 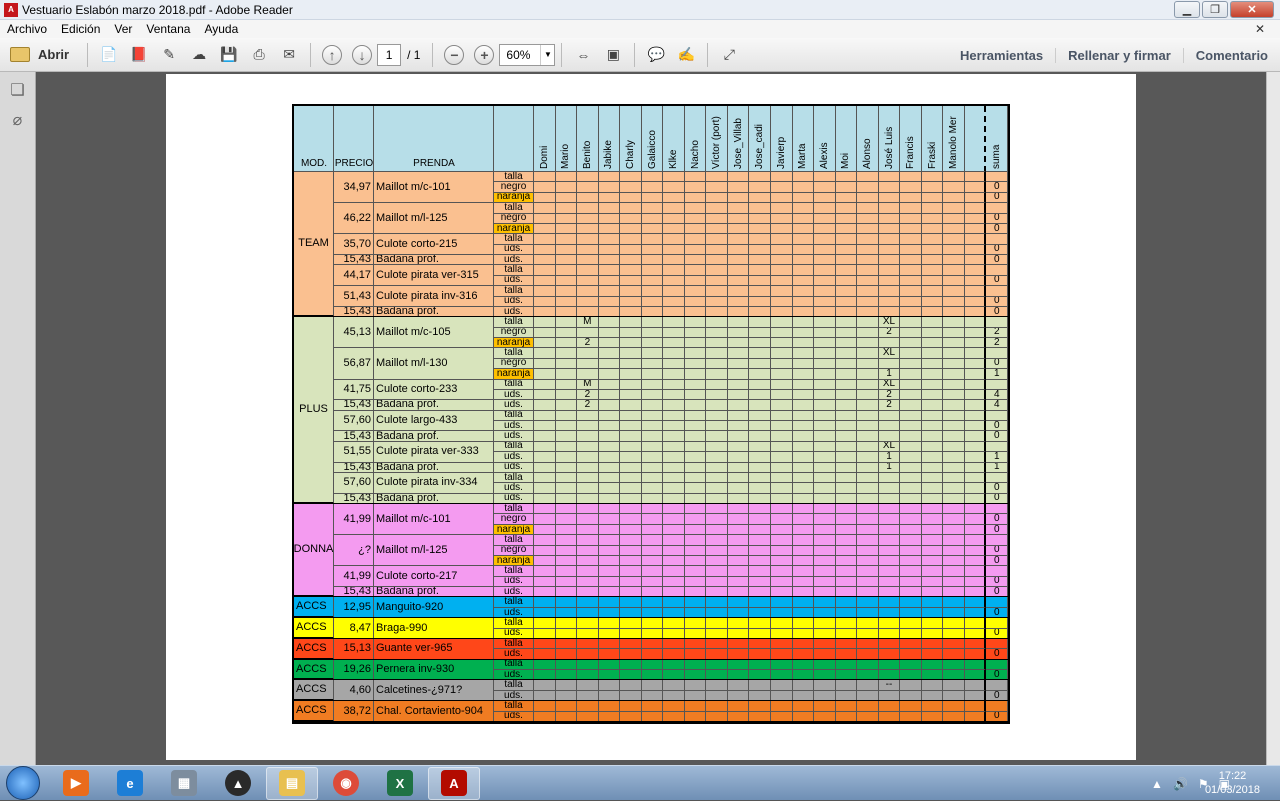 I want to click on attachments-icon: ⌀, so click(x=18, y=121).